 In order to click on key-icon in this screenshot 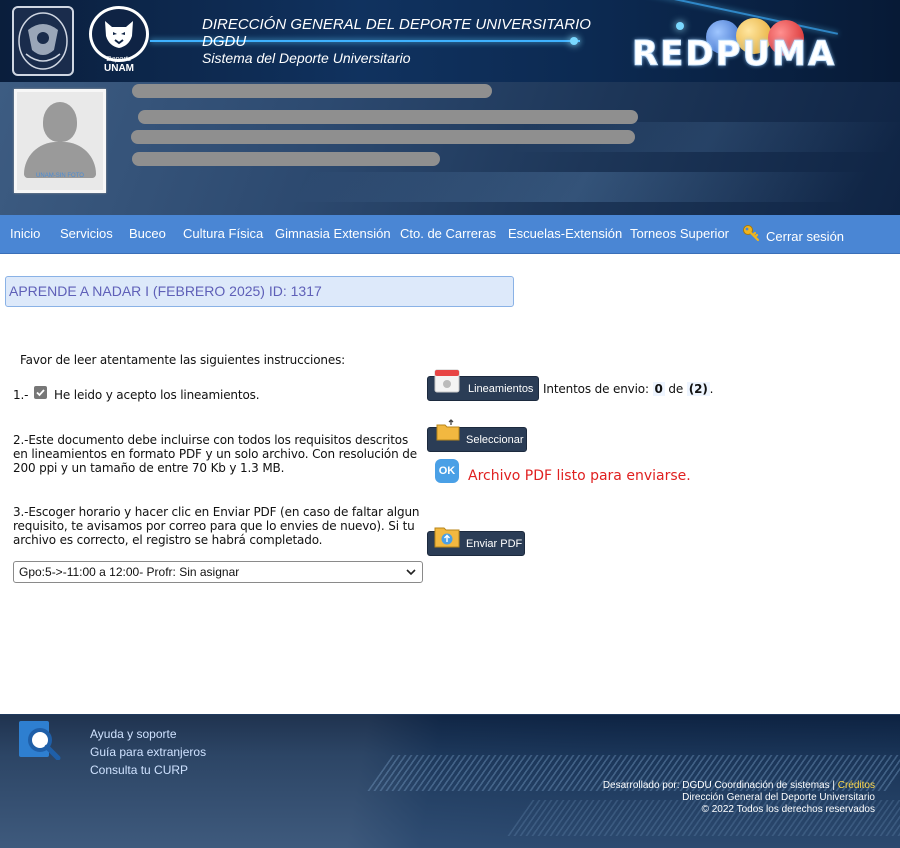, I will do `click(751, 233)`.